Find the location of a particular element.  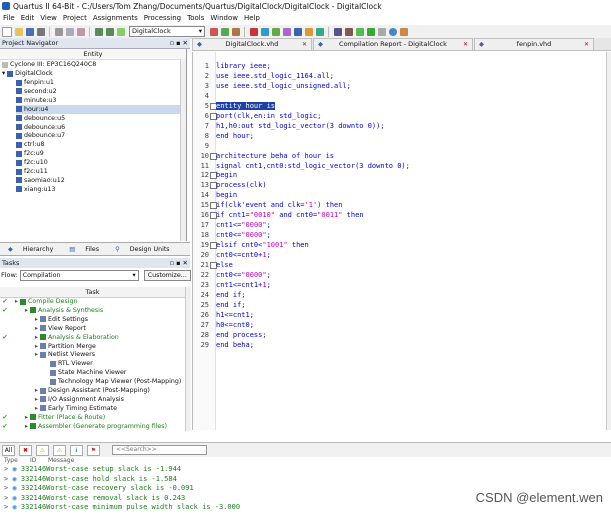

tasks-scrollbar is located at coordinates (188, 359).